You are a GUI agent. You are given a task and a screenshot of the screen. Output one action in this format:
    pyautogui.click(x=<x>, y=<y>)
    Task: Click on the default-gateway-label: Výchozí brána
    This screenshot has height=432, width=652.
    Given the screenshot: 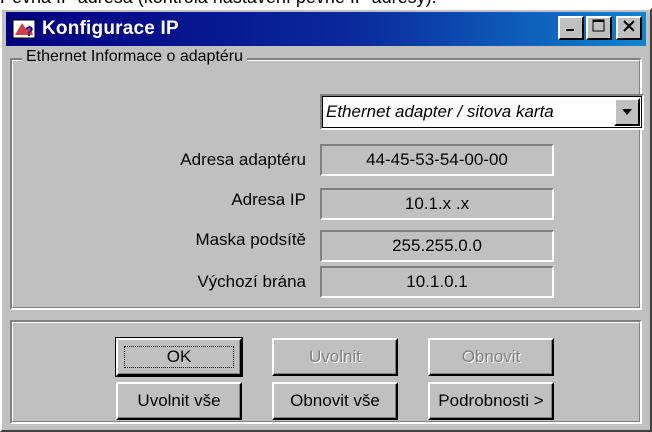 What is the action you would take?
    pyautogui.click(x=251, y=281)
    